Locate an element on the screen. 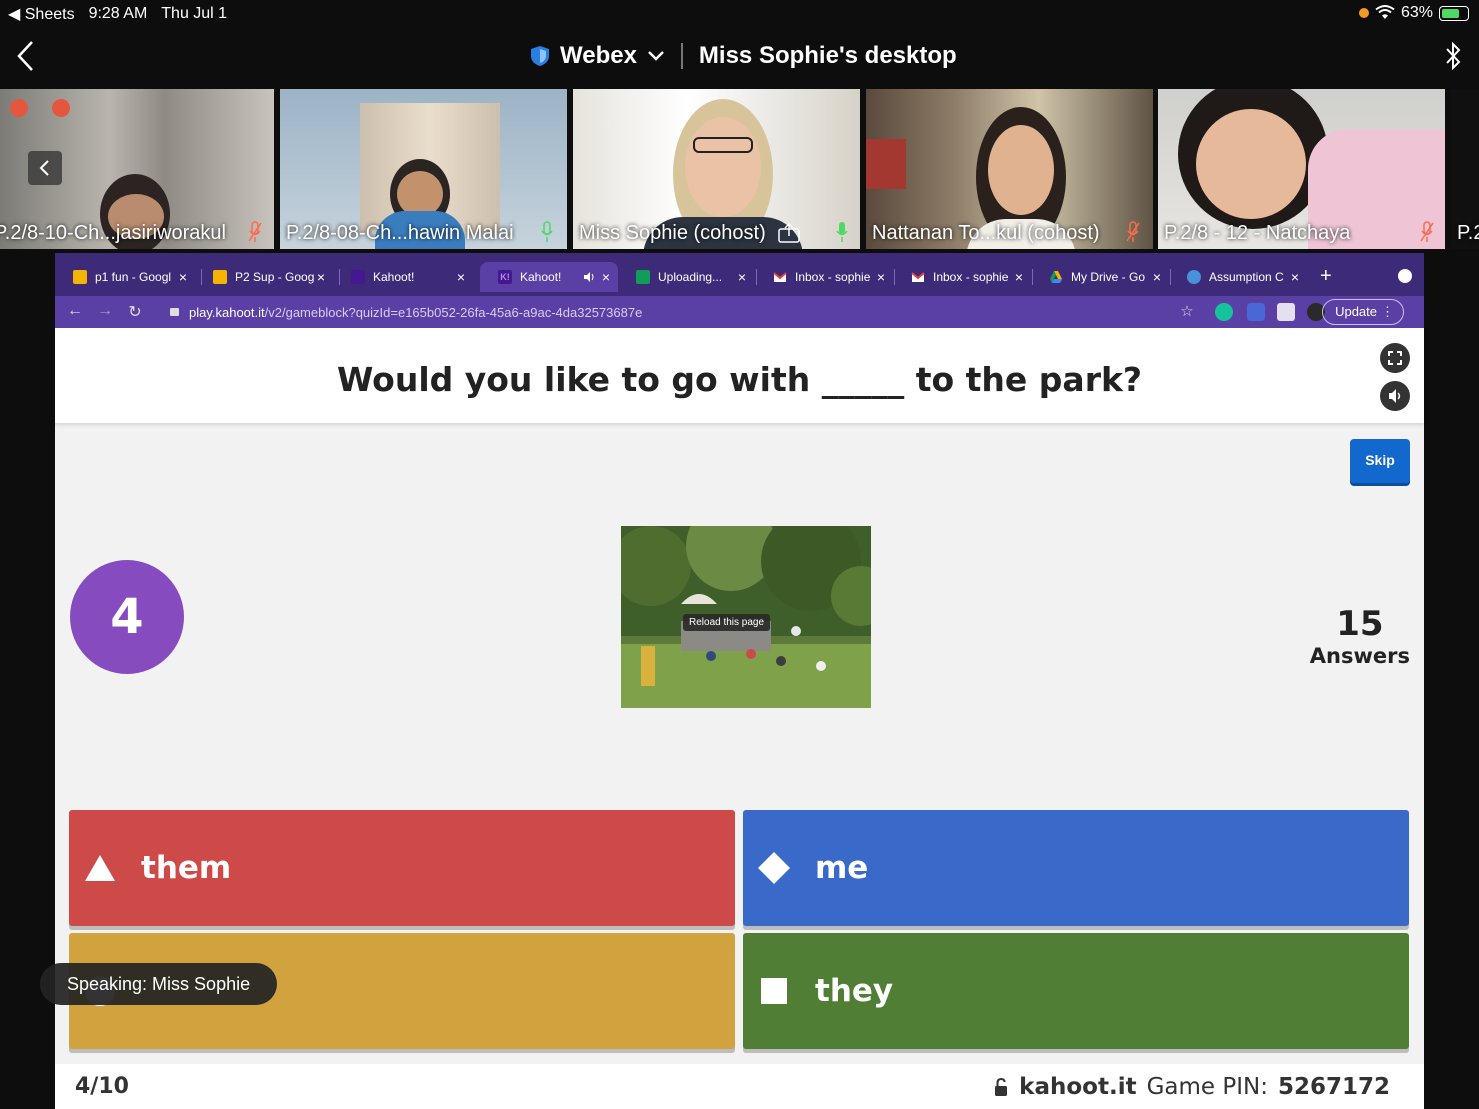 The height and width of the screenshot is (1109, 1479). strip-previous-button is located at coordinates (45, 168).